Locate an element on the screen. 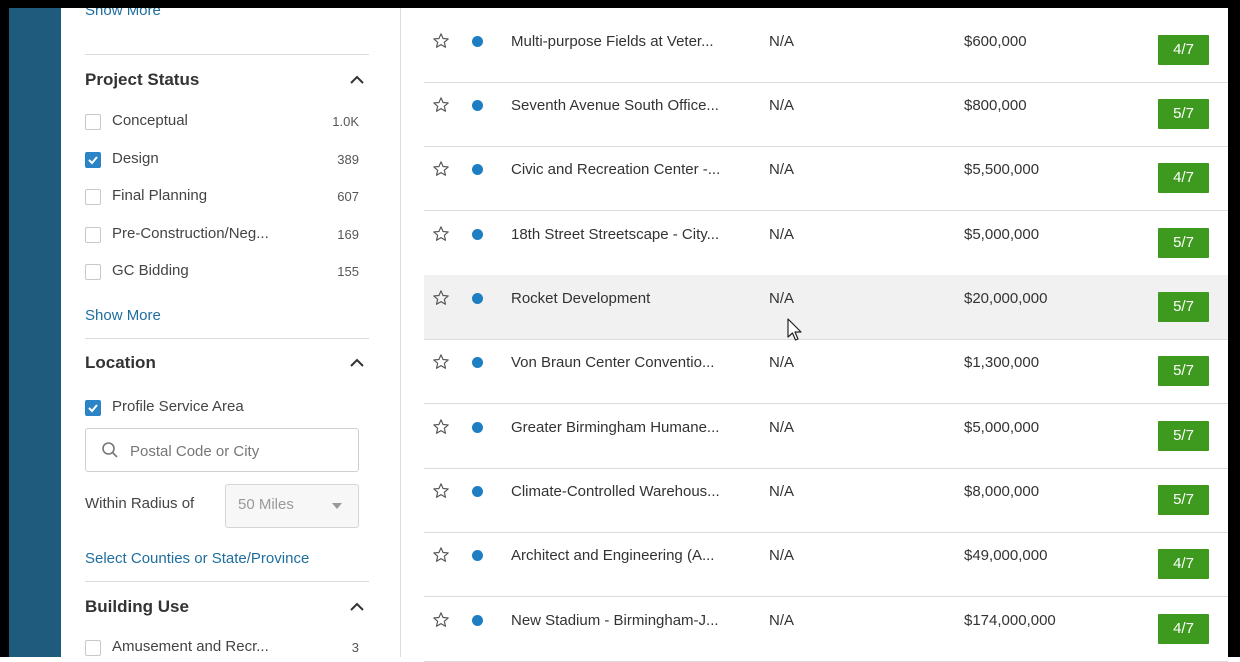 The height and width of the screenshot is (662, 1240). option-count: 389 is located at coordinates (348, 159).